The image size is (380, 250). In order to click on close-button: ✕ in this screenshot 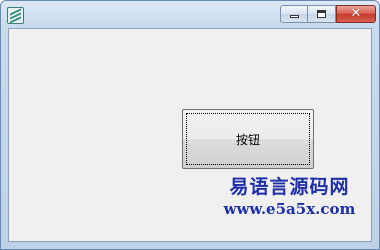, I will do `click(356, 14)`.